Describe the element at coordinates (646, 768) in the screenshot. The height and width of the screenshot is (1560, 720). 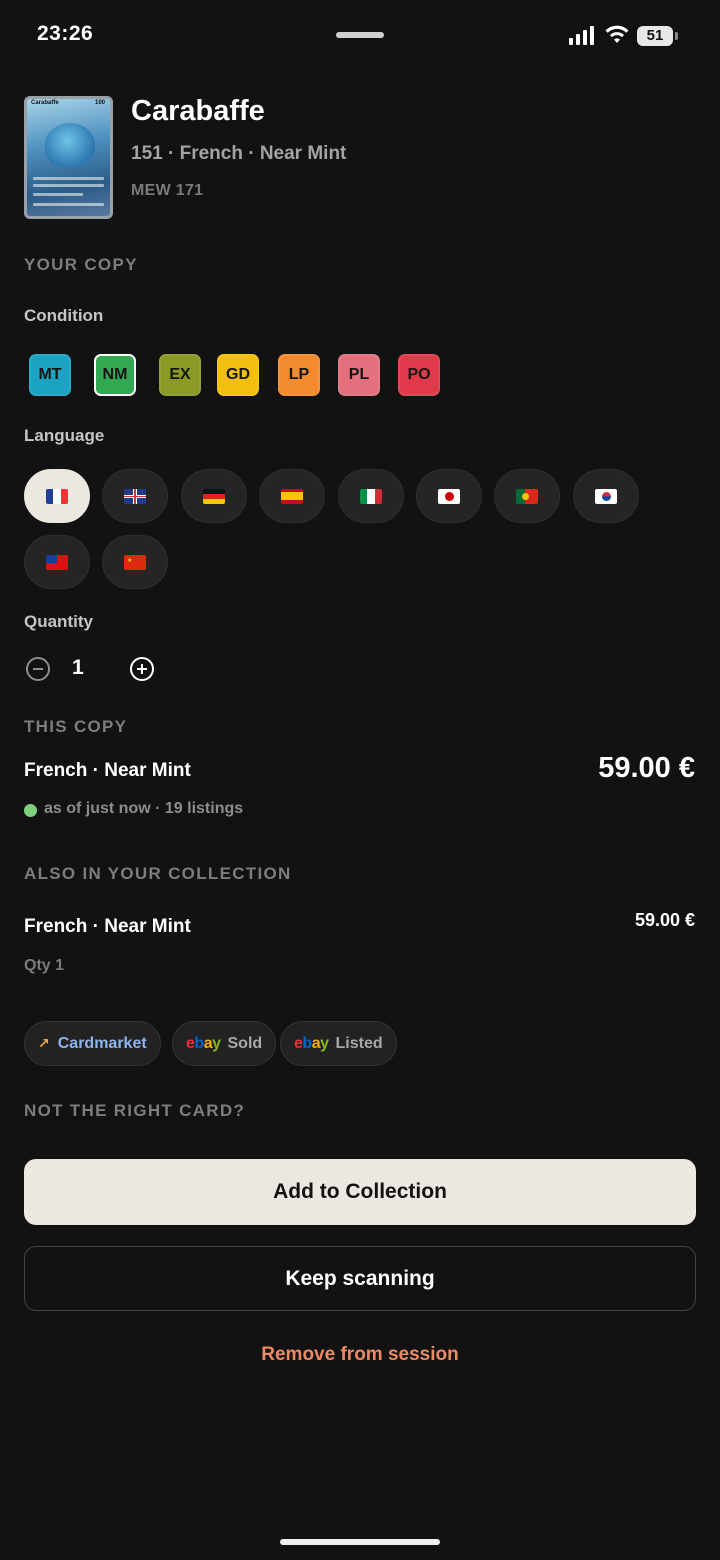
I see `this-copy-price: 59.00 €` at that location.